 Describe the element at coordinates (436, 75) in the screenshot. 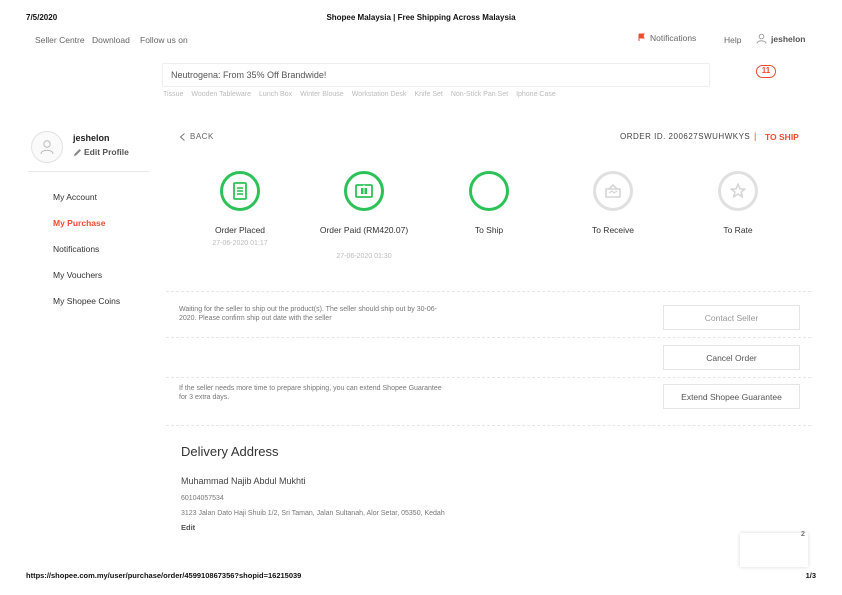

I see `search-input: Neutrogena: From 35% Off Brandwide!` at that location.